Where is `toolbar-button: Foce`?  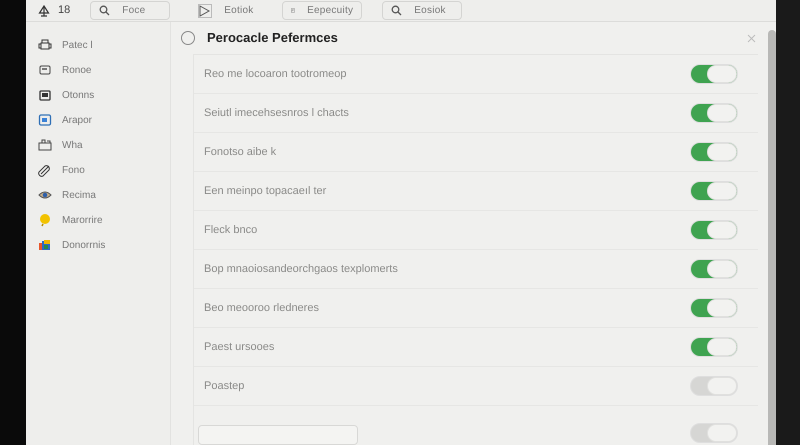 toolbar-button: Foce is located at coordinates (130, 10).